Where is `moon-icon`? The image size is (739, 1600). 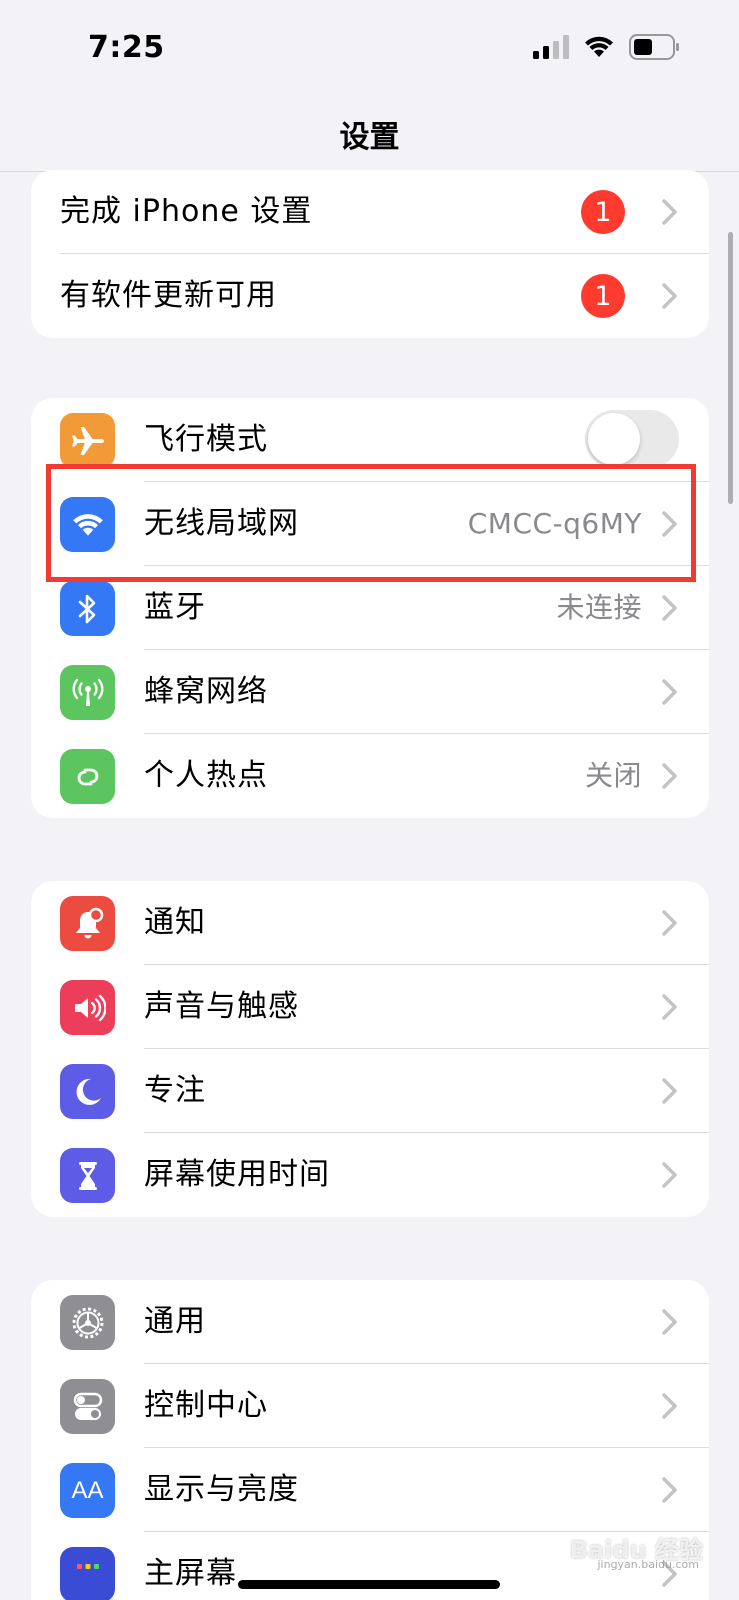
moon-icon is located at coordinates (87, 1091).